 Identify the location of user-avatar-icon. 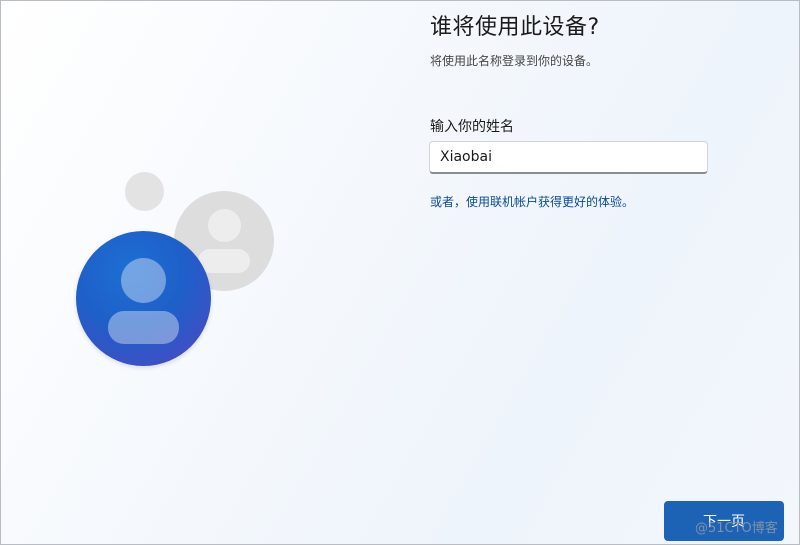
(143, 298).